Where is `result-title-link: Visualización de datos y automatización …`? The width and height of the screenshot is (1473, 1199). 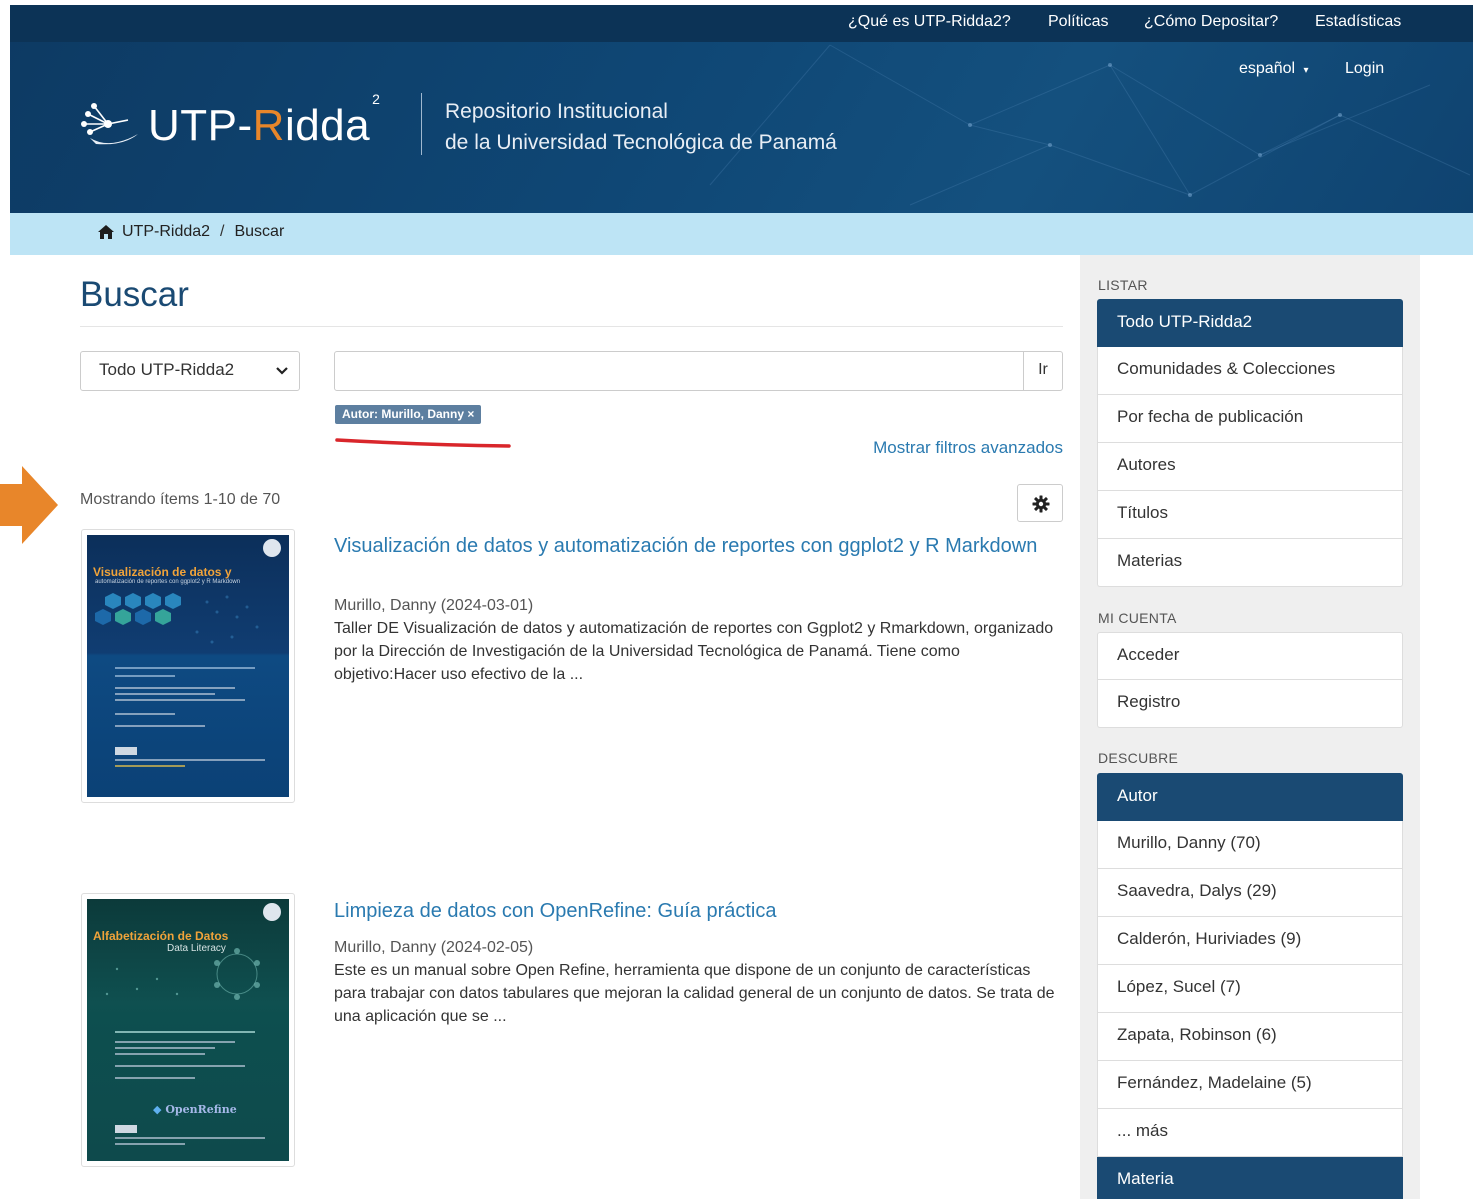
result-title-link: Visualización de datos y automatización … is located at coordinates (694, 546).